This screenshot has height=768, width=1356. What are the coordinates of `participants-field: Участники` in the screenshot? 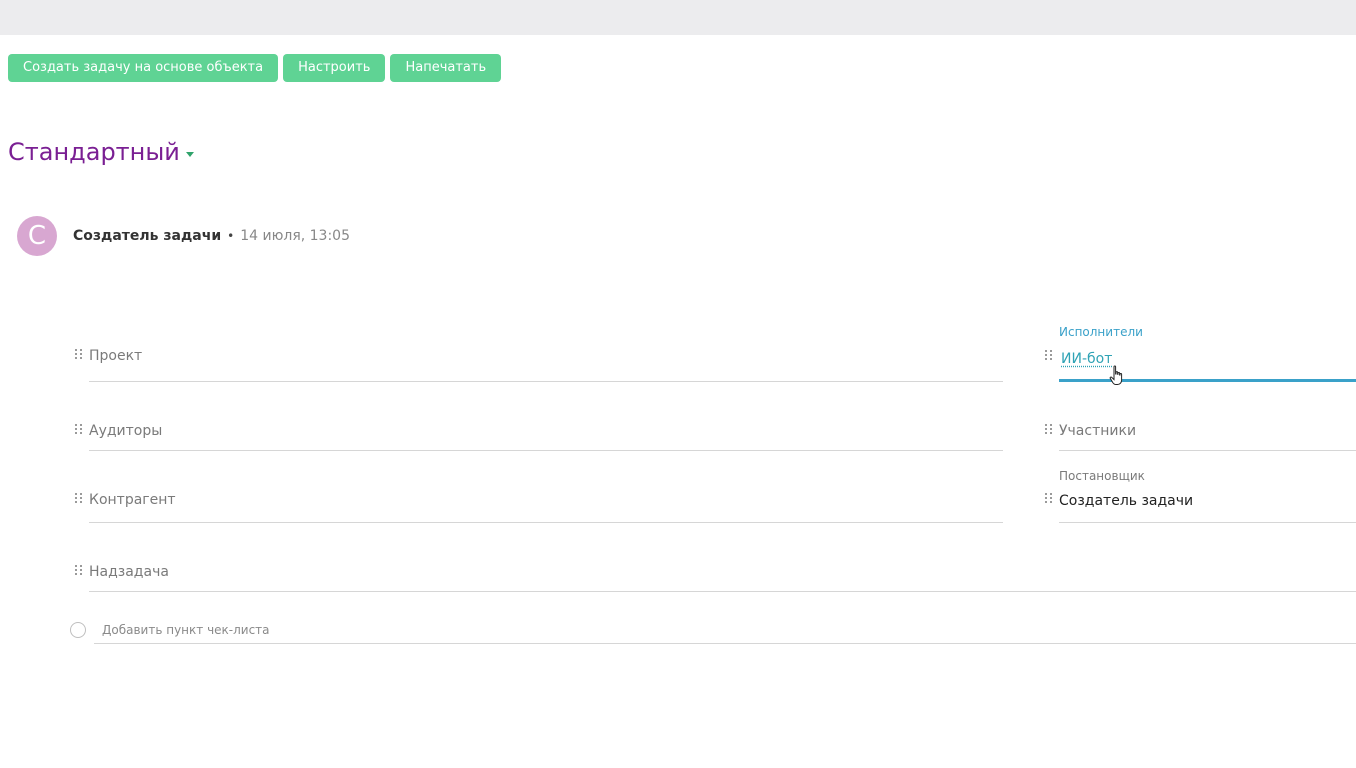 It's located at (1199, 437).